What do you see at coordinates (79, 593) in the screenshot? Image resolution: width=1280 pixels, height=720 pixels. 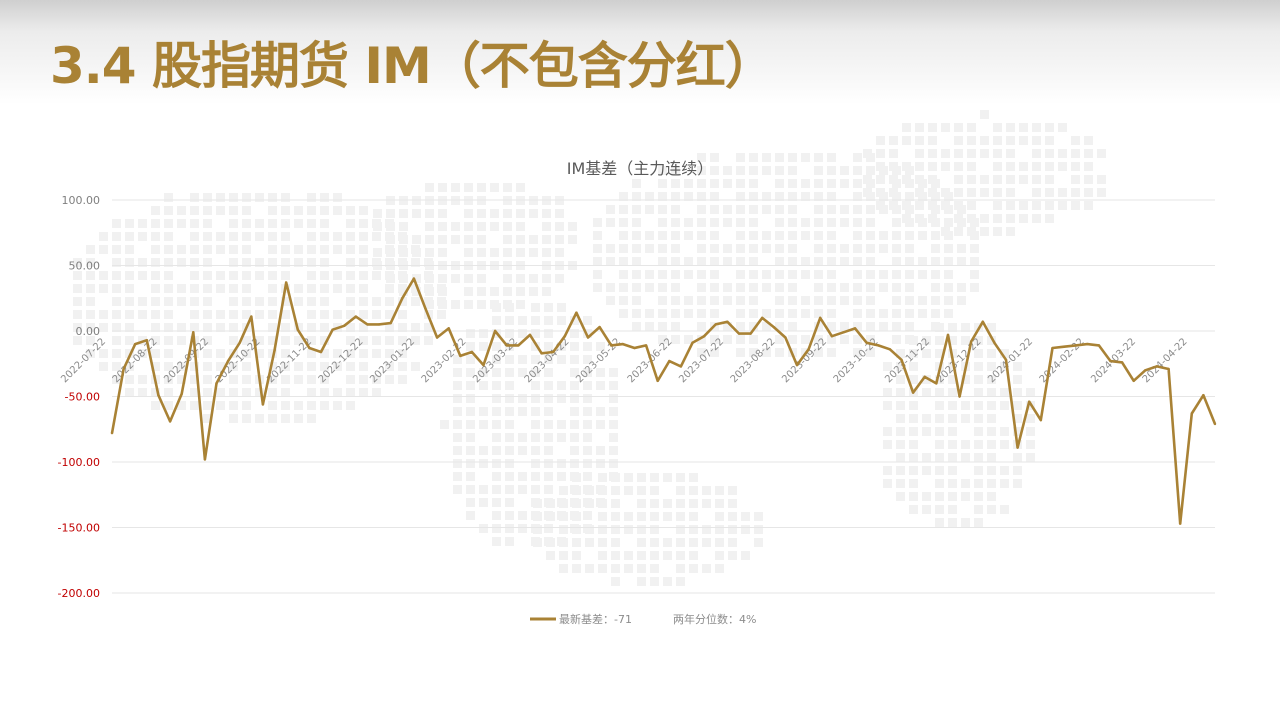 I see `y-tick-label: -200.00` at bounding box center [79, 593].